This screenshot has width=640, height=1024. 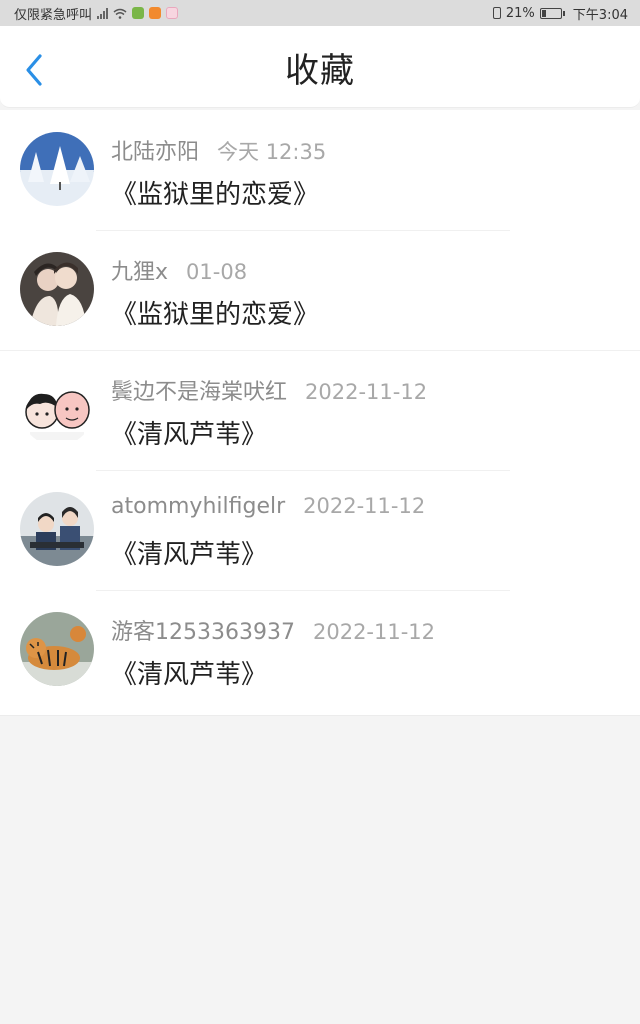 What do you see at coordinates (155, 13) in the screenshot?
I see `video-app-icon` at bounding box center [155, 13].